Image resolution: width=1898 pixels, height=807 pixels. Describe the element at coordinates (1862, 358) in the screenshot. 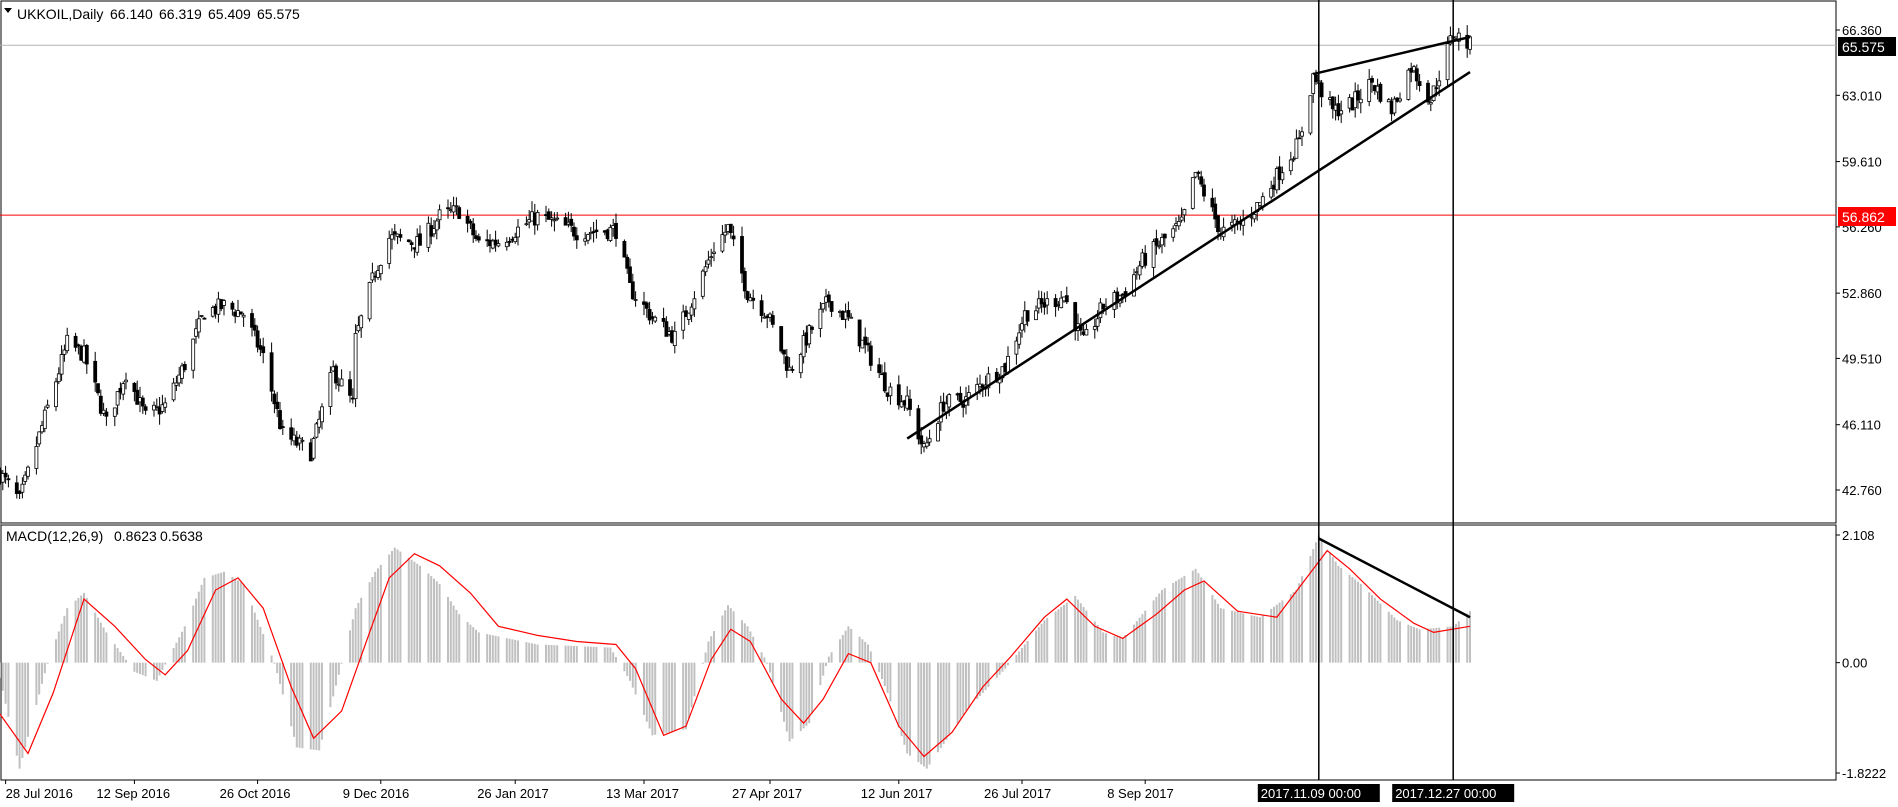

I see `price-axis-label: 49.510` at that location.